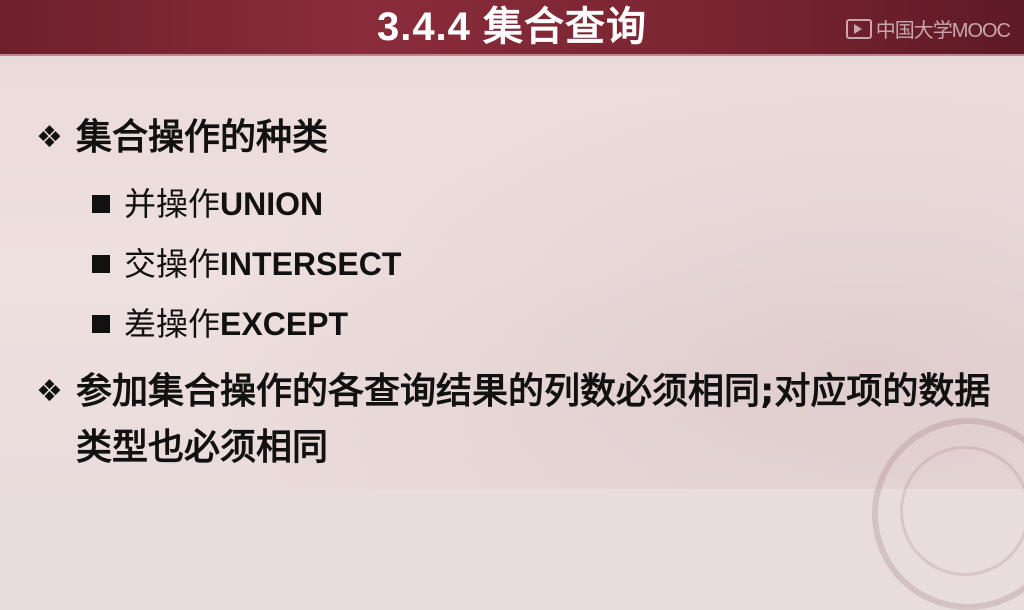  What do you see at coordinates (533, 419) in the screenshot?
I see `bullet-text: 参加集合操作的各查询结果的列数必须相同;对应项的数据类型也必须相同` at bounding box center [533, 419].